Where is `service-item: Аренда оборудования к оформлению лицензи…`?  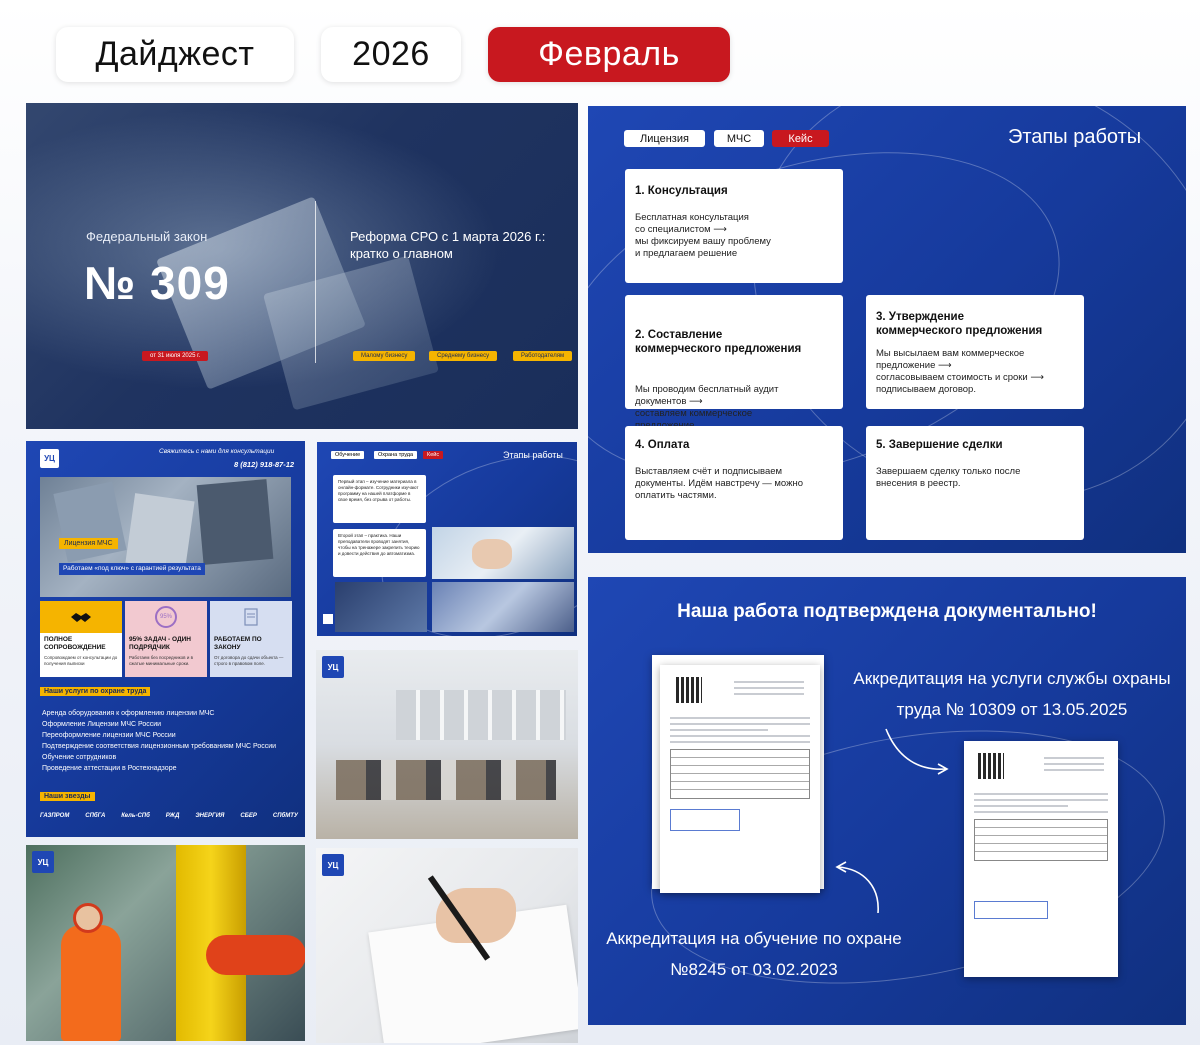 service-item: Аренда оборудования к оформлению лицензи… is located at coordinates (167, 713).